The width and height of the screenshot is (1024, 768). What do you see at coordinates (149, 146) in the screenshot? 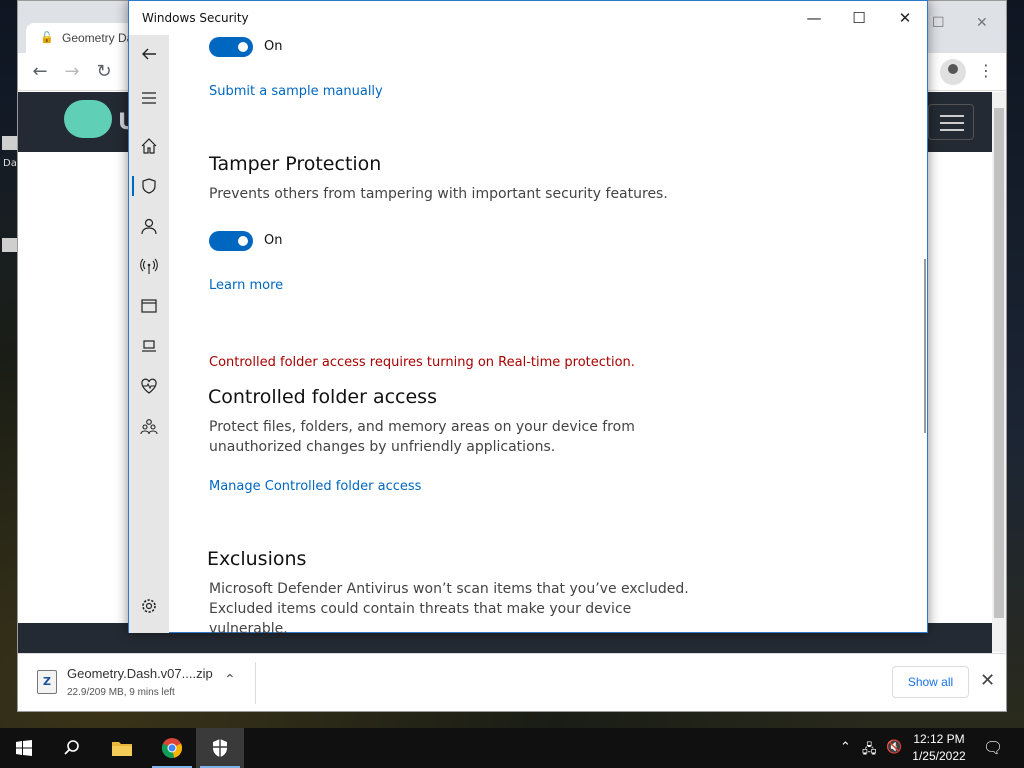
I see `home-icon` at bounding box center [149, 146].